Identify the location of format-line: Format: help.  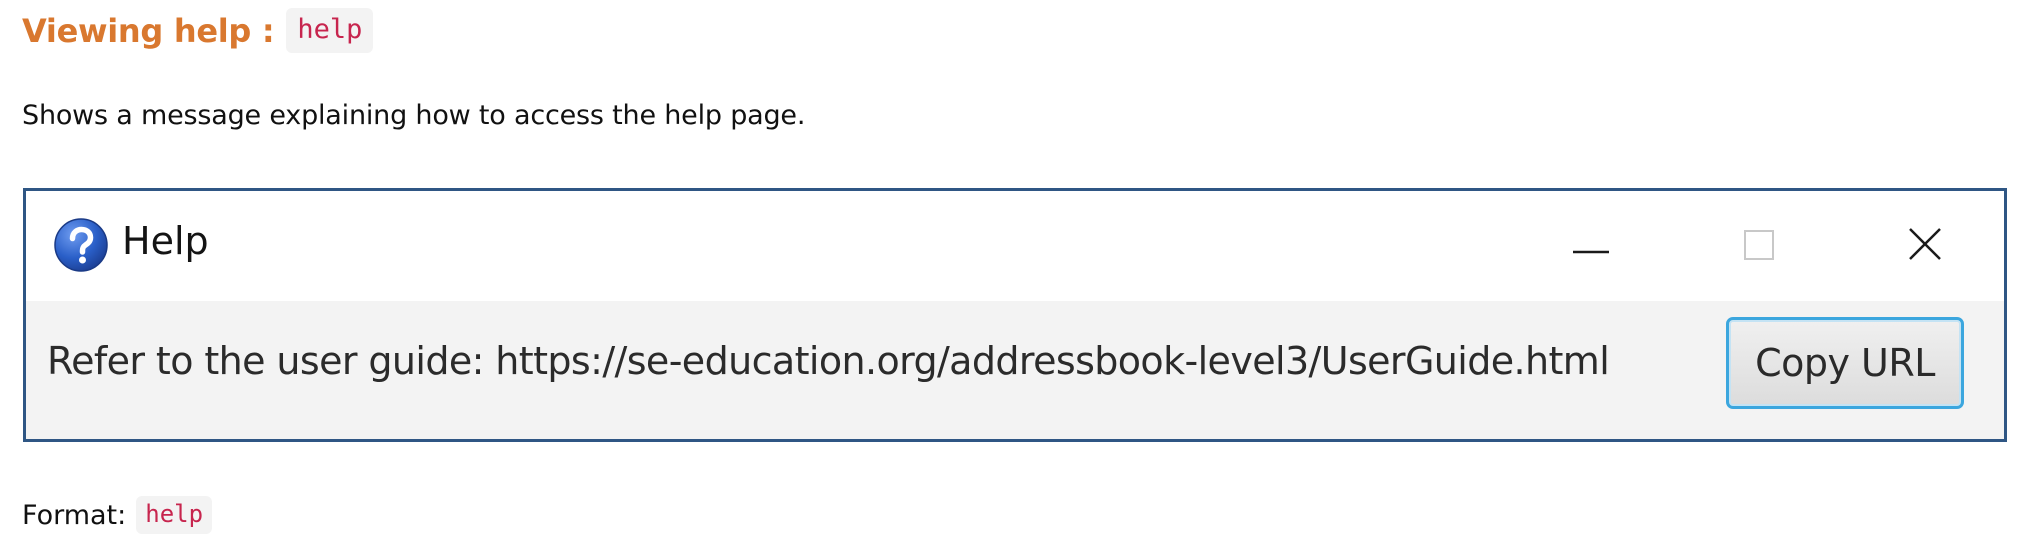
(117, 515).